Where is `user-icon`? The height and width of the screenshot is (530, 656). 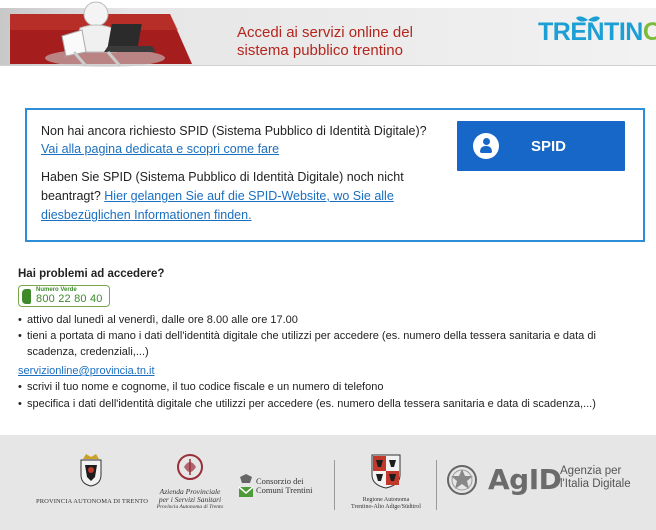
user-icon is located at coordinates (486, 146).